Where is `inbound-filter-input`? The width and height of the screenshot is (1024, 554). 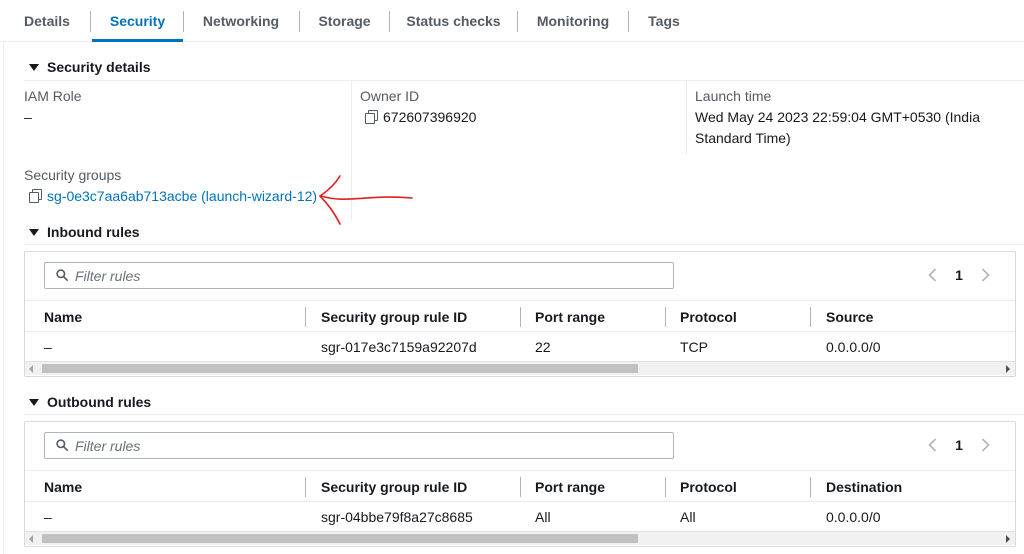
inbound-filter-input is located at coordinates (370, 275).